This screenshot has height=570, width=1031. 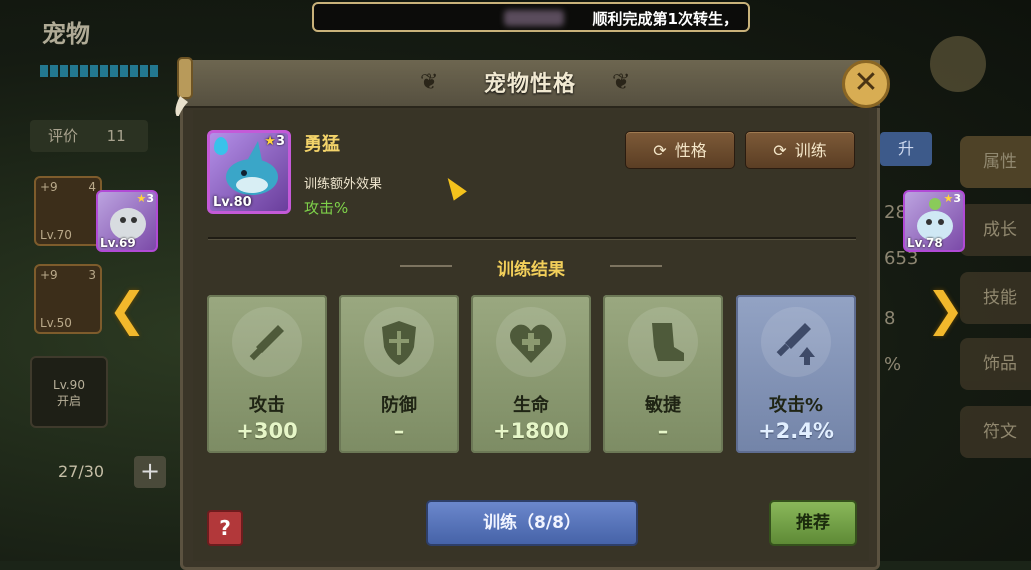 I want to click on card-stars: 4, so click(x=92, y=187).